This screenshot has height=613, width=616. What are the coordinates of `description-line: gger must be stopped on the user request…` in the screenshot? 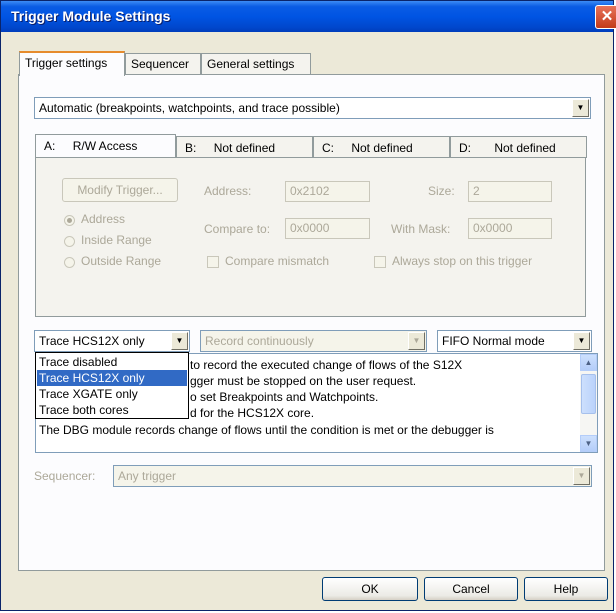 It's located at (303, 381).